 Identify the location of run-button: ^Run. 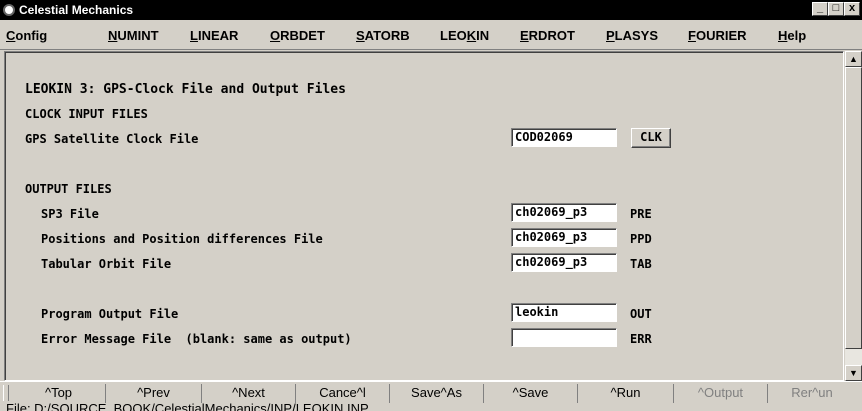
(626, 393).